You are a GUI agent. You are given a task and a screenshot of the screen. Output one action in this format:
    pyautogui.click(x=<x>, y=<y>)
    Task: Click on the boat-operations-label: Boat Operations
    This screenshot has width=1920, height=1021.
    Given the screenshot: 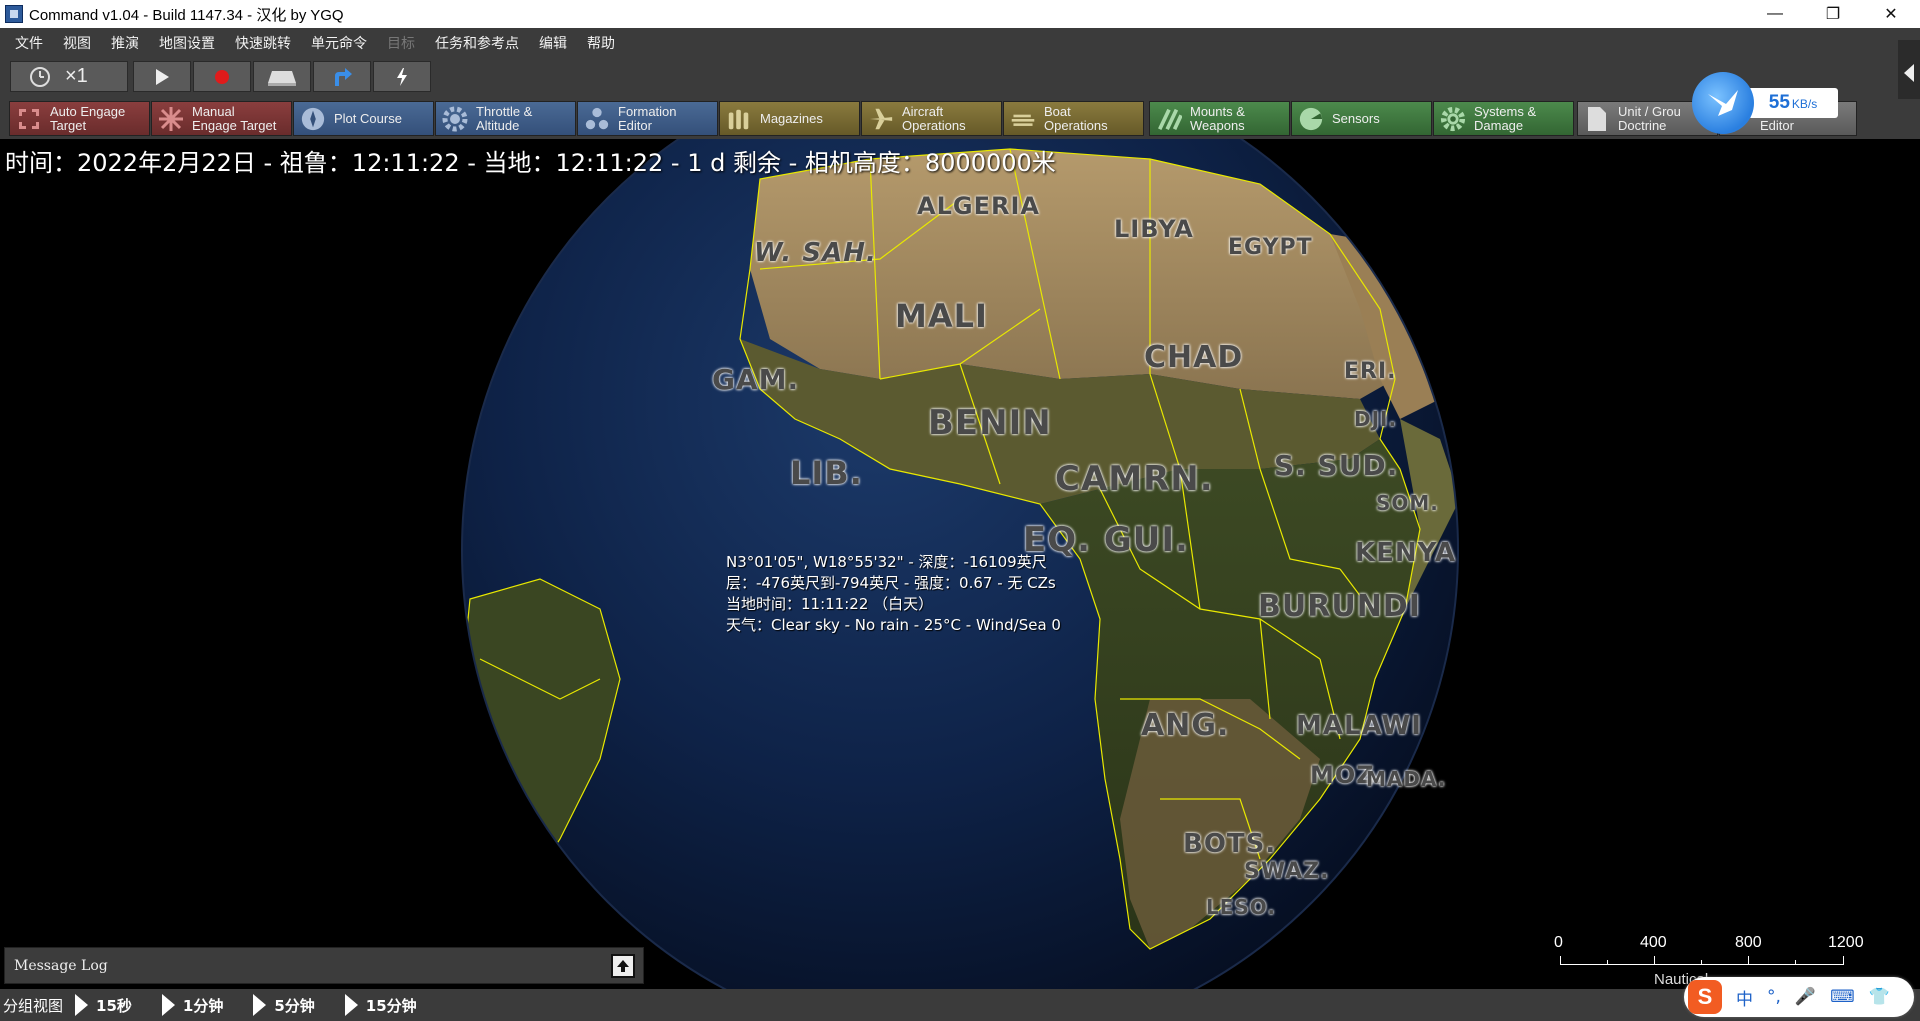 What is the action you would take?
    pyautogui.click(x=1076, y=118)
    